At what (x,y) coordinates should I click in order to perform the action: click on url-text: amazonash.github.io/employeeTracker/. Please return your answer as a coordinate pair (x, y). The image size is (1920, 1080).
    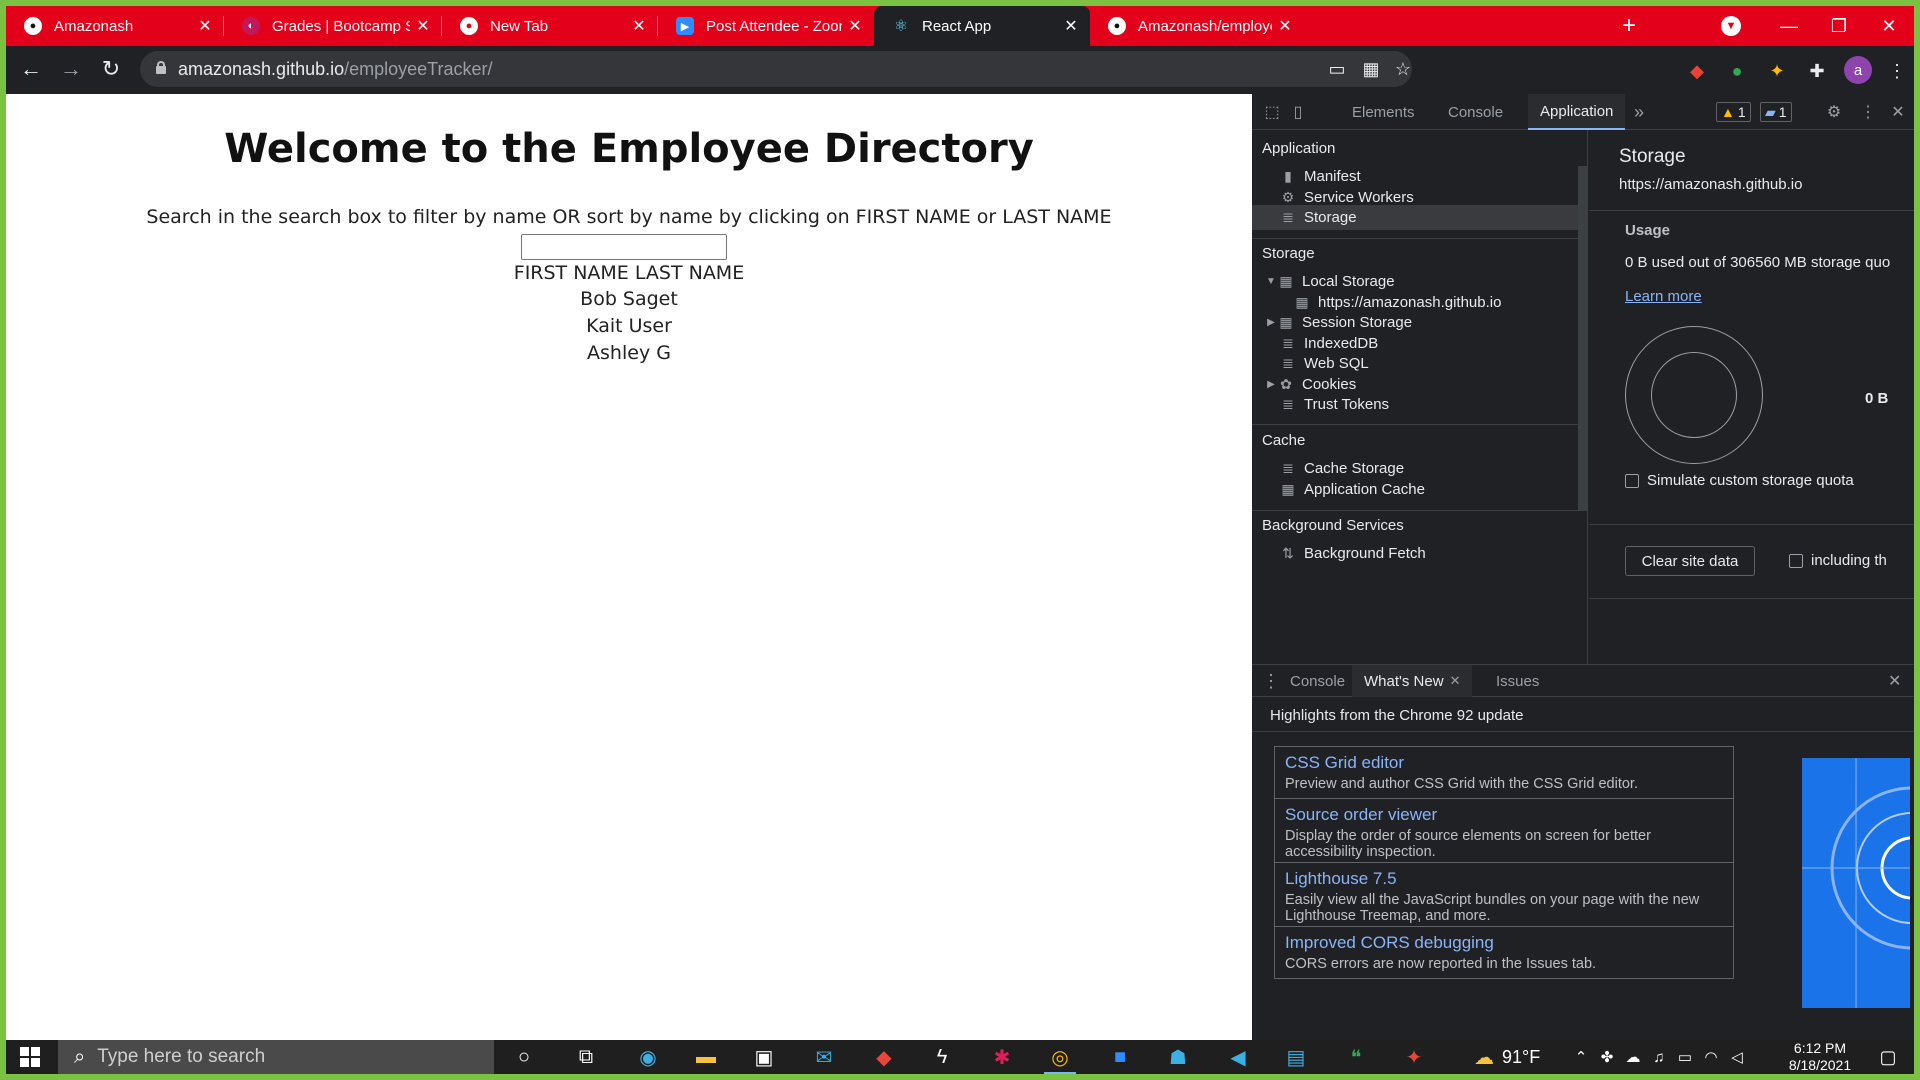
    Looking at the image, I should click on (335, 69).